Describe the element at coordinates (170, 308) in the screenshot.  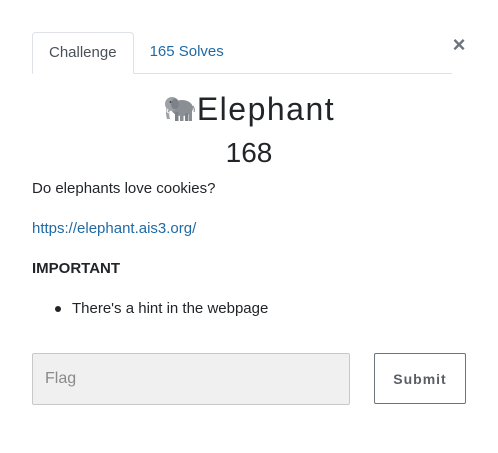
I see `hint-text: There's a hint in the webpage` at that location.